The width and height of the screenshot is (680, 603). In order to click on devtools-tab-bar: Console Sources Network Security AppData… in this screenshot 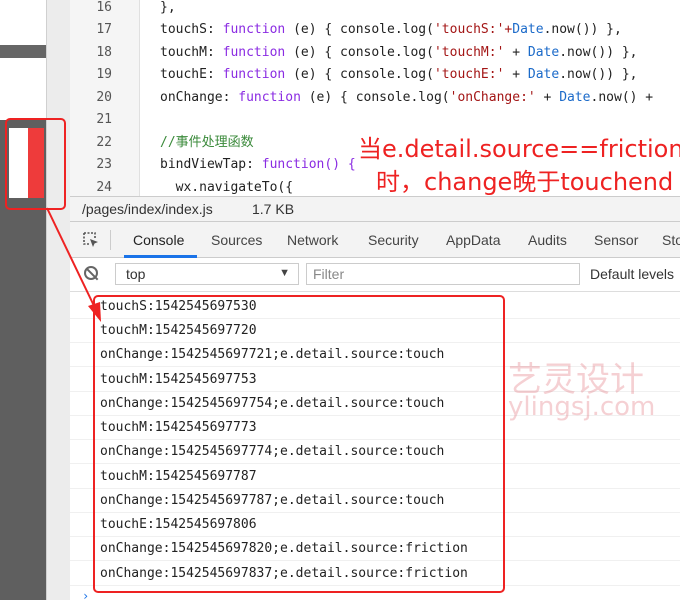, I will do `click(375, 240)`.